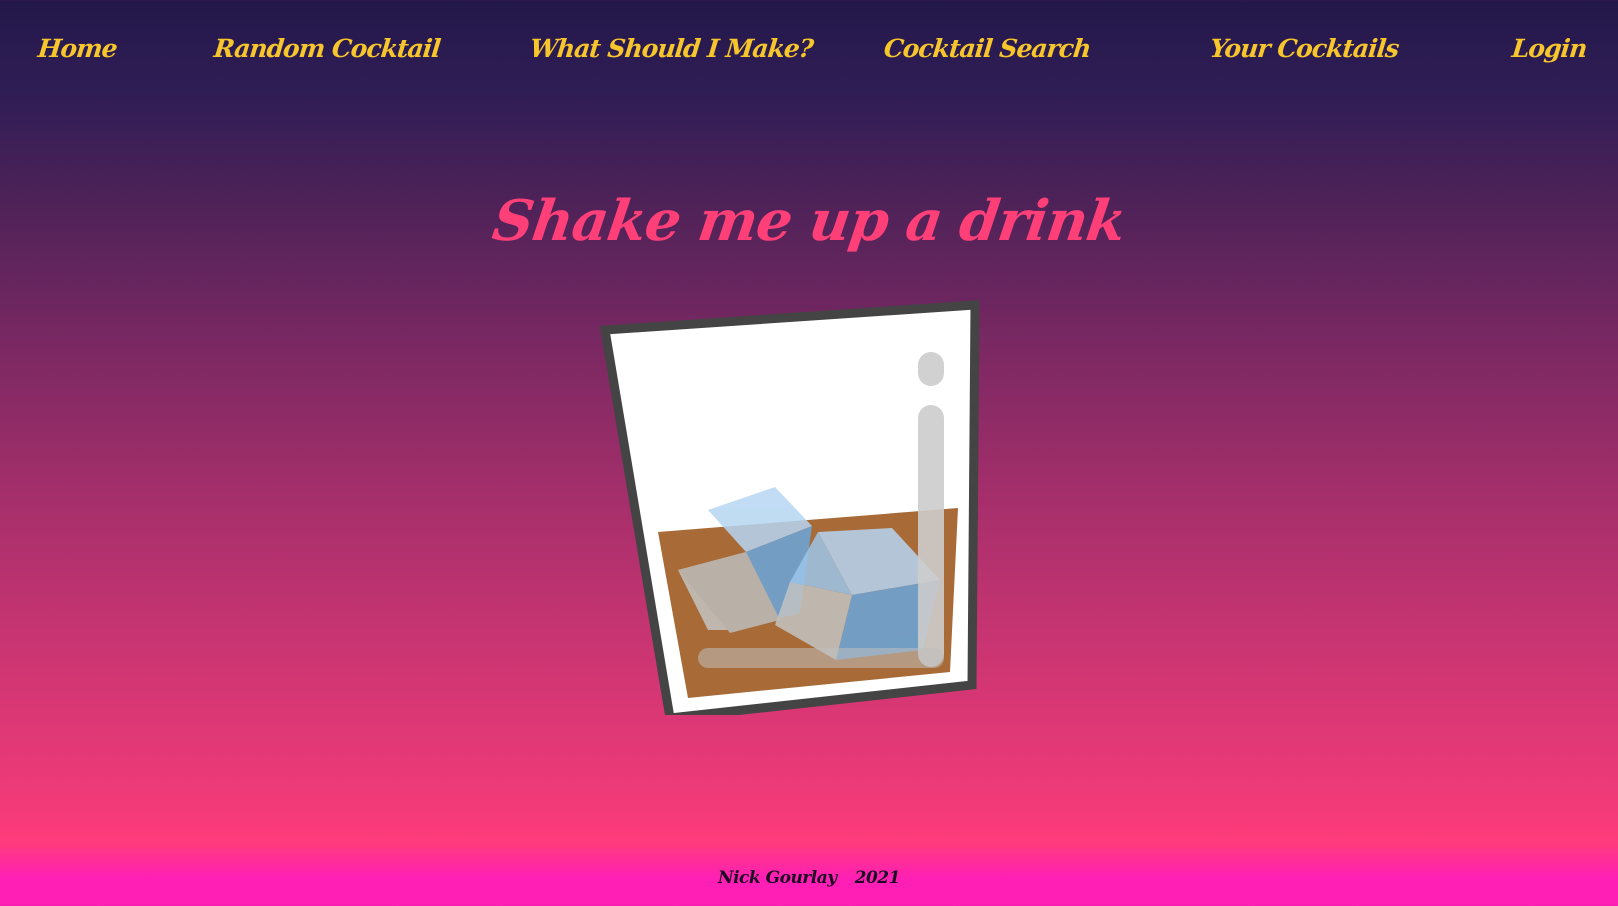 The height and width of the screenshot is (906, 1618). I want to click on footer-author: Nick Gourlay, so click(777, 878).